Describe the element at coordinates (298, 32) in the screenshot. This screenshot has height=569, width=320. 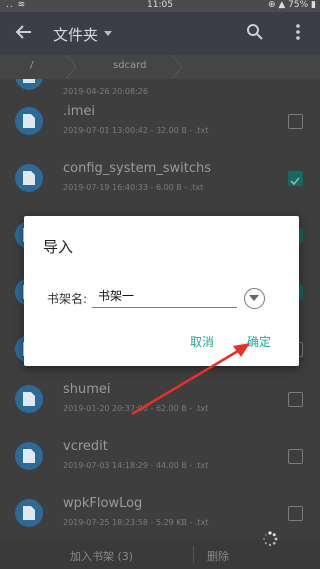
I see `more-vert-icon` at that location.